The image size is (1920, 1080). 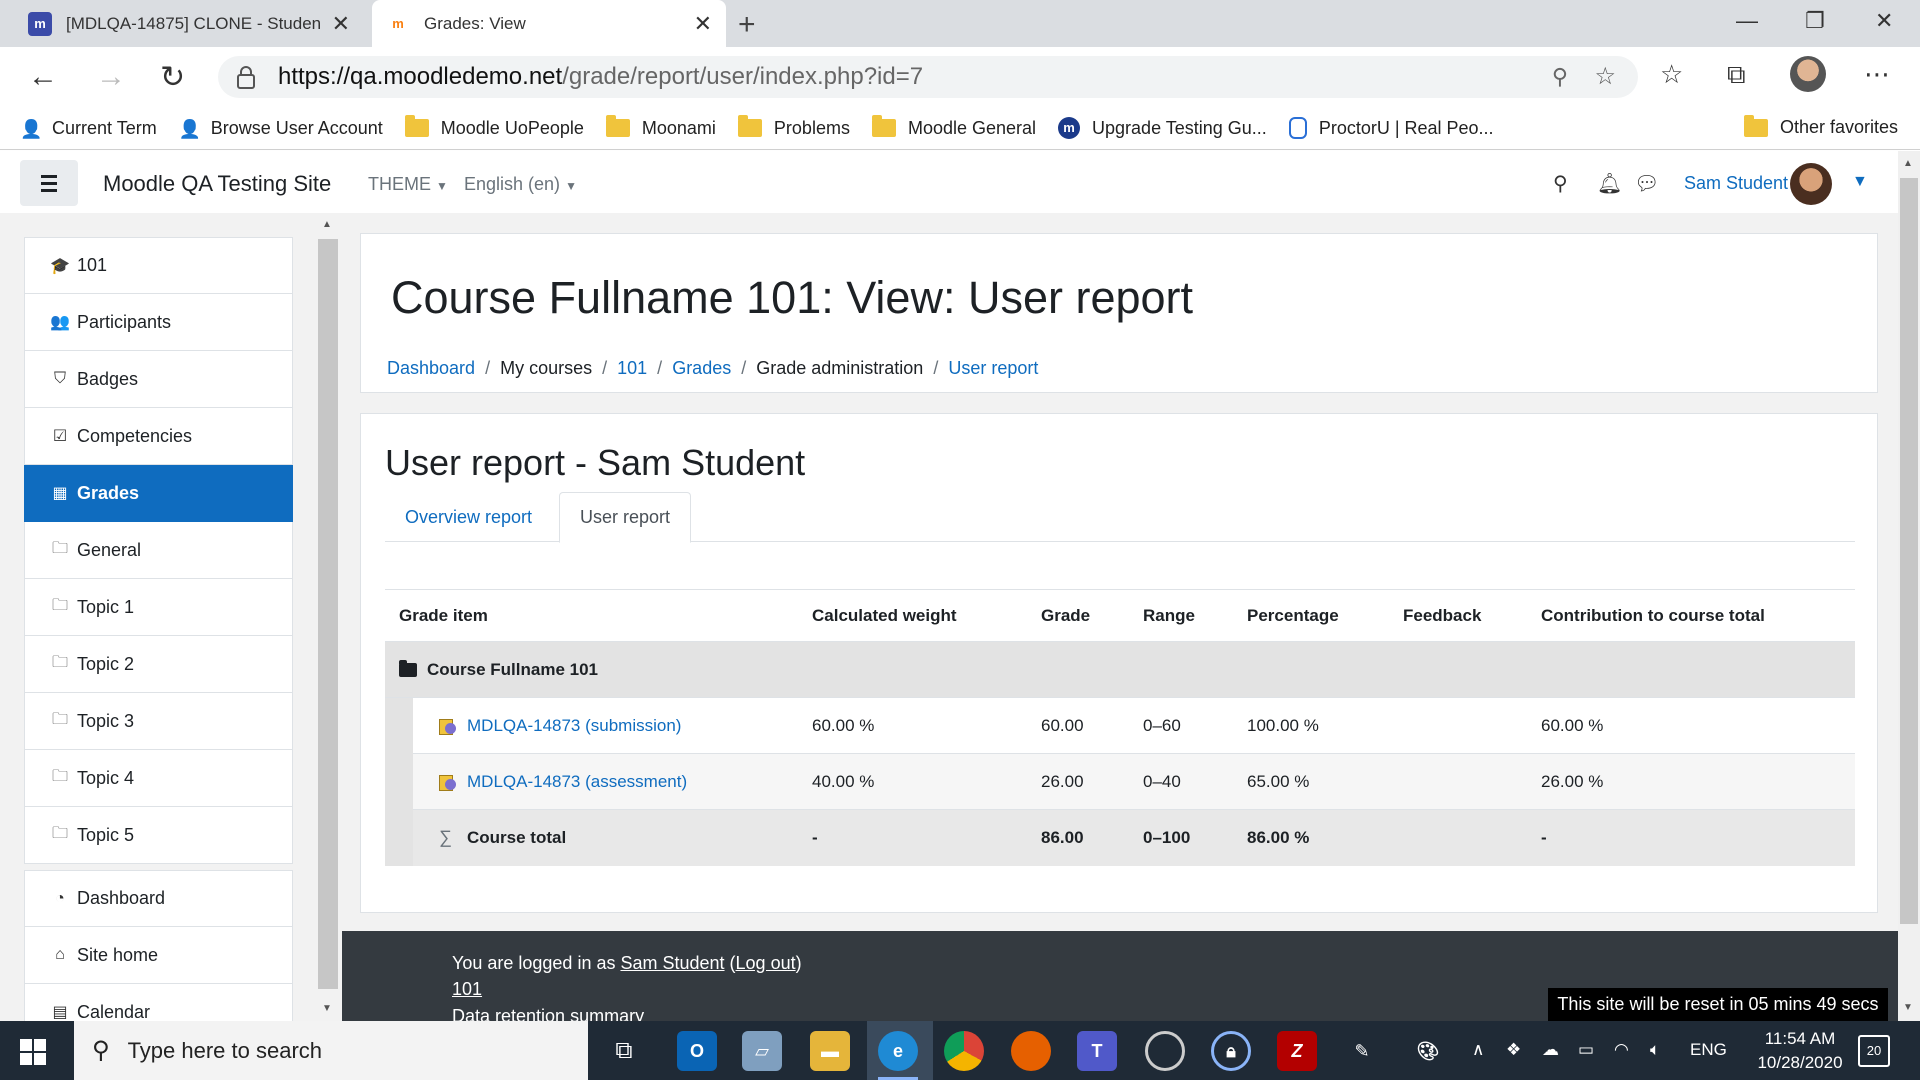 What do you see at coordinates (33, 1052) in the screenshot?
I see `windows-start-icon` at bounding box center [33, 1052].